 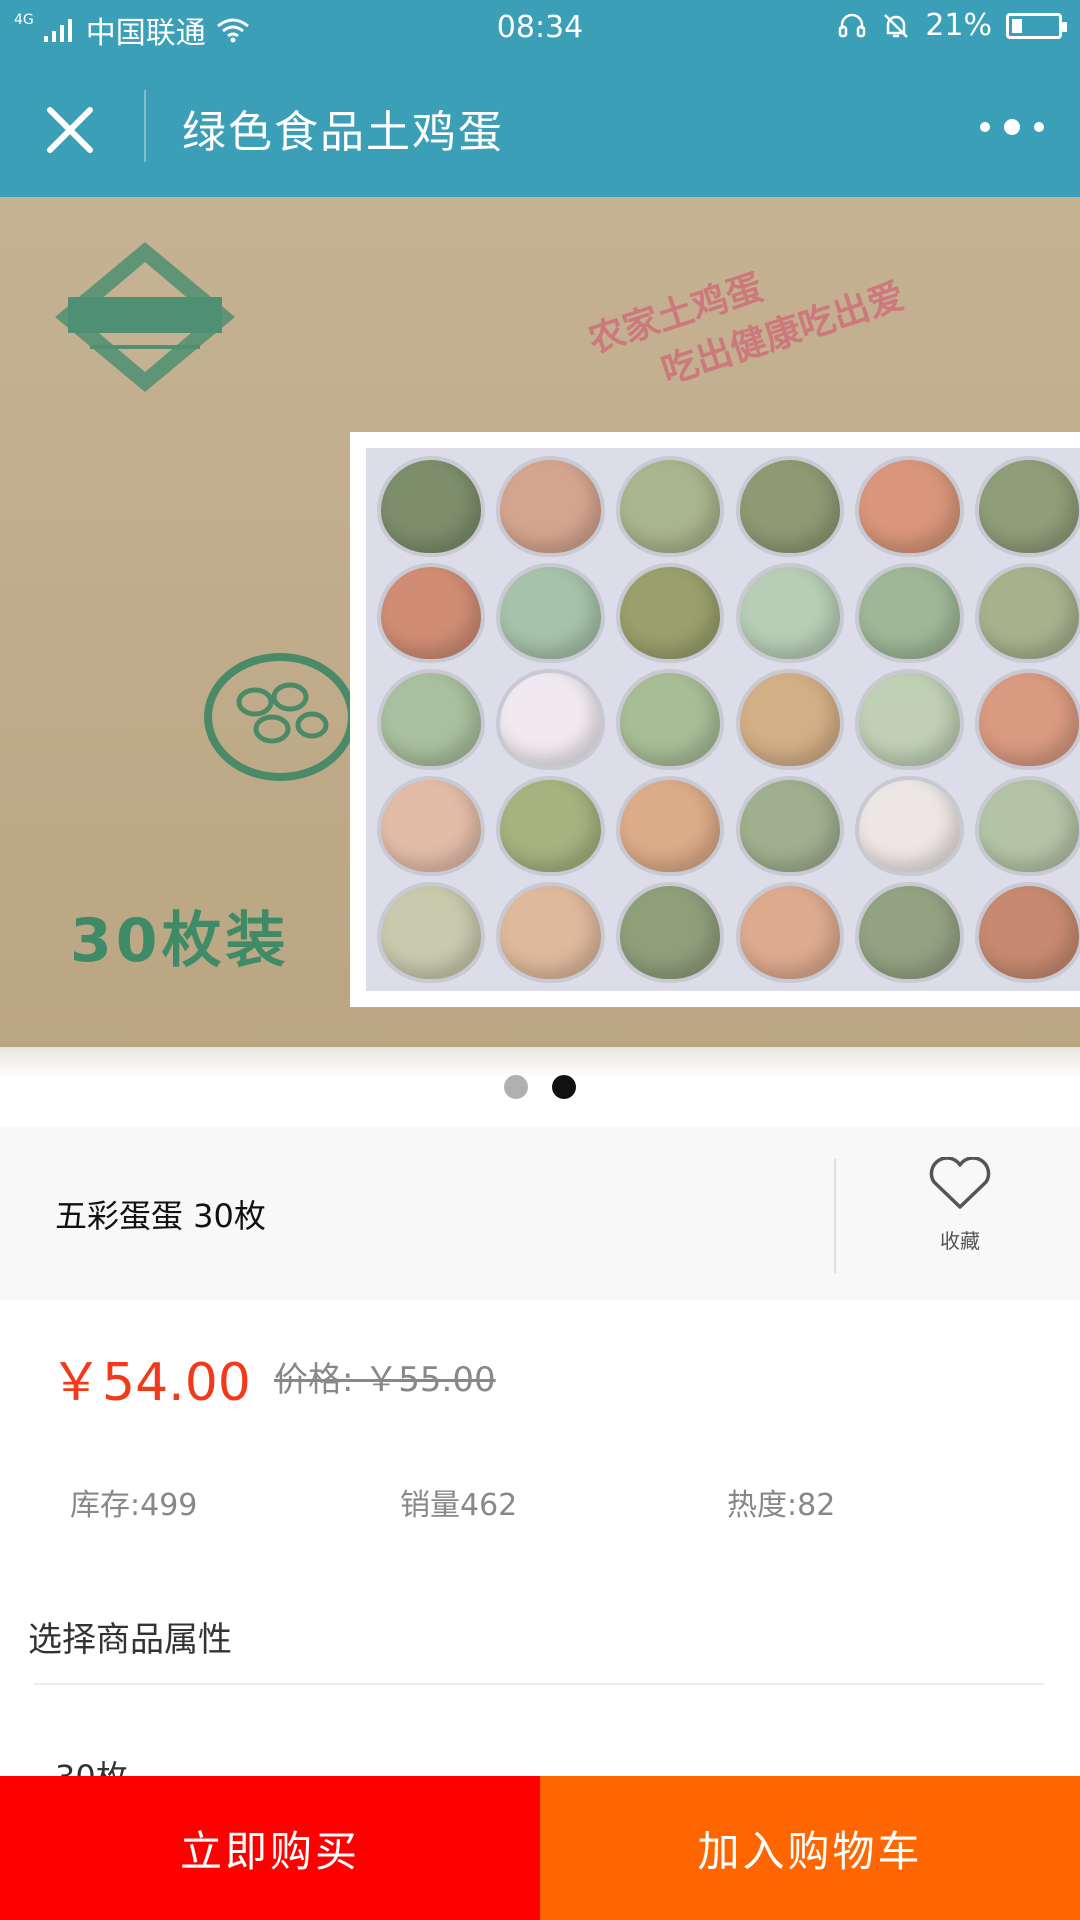 I want to click on box-count-label: 30枚装, so click(x=180, y=941).